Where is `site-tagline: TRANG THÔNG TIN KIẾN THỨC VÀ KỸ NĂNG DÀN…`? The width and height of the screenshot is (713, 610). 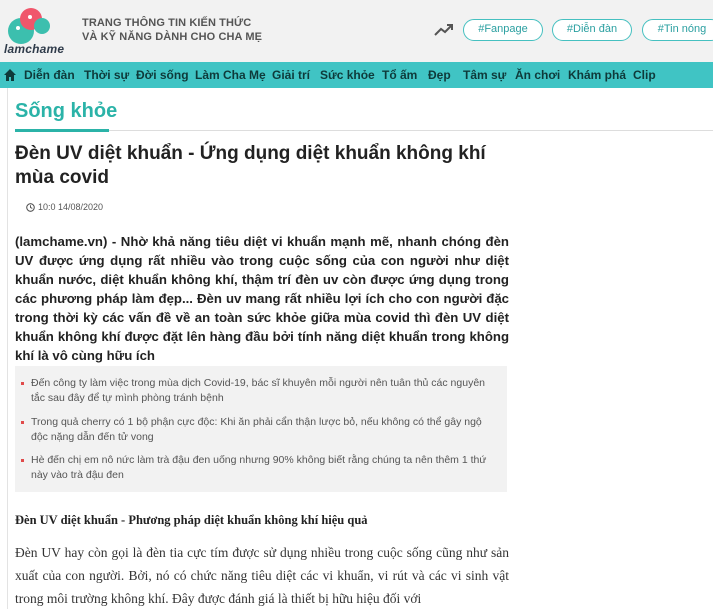 site-tagline: TRANG THÔNG TIN KIẾN THỨC VÀ KỸ NĂNG DÀN… is located at coordinates (172, 30).